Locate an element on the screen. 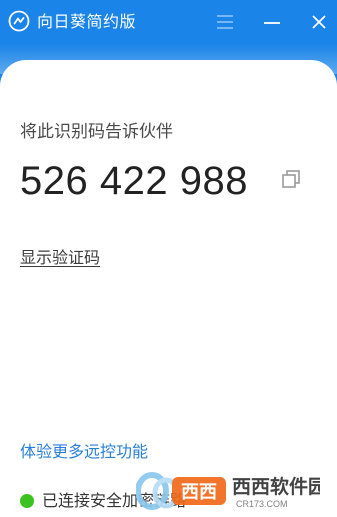 This screenshot has height=517, width=337. hamburger-menu-icon is located at coordinates (225, 22).